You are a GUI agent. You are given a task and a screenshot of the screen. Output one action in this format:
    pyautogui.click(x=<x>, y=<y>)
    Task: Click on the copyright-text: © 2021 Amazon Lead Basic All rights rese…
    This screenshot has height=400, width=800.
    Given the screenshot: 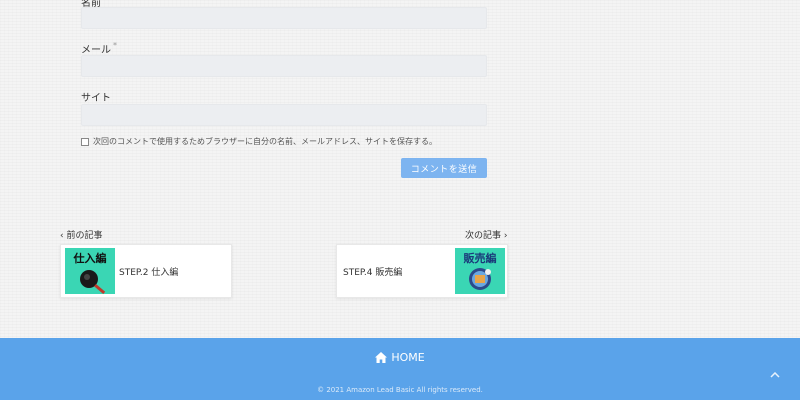 What is the action you would take?
    pyautogui.click(x=400, y=390)
    